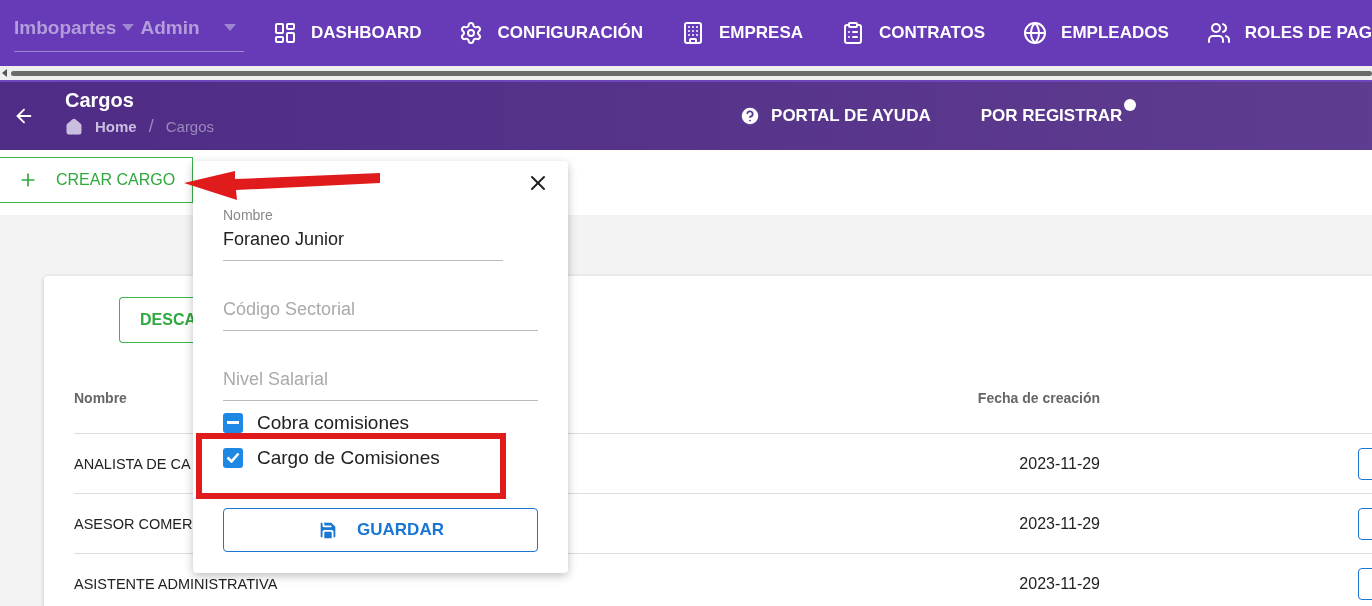  I want to click on people-icon, so click(1218, 33).